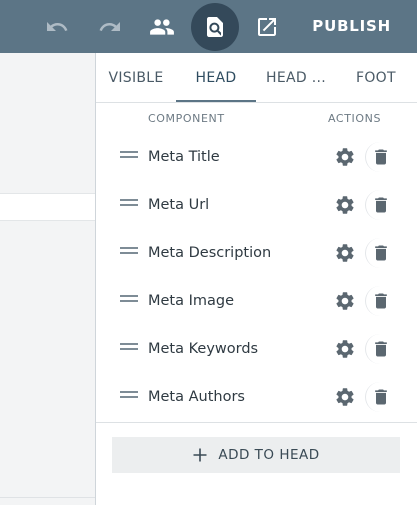 The width and height of the screenshot is (417, 505). What do you see at coordinates (256, 205) in the screenshot?
I see `component-row: Meta Url` at bounding box center [256, 205].